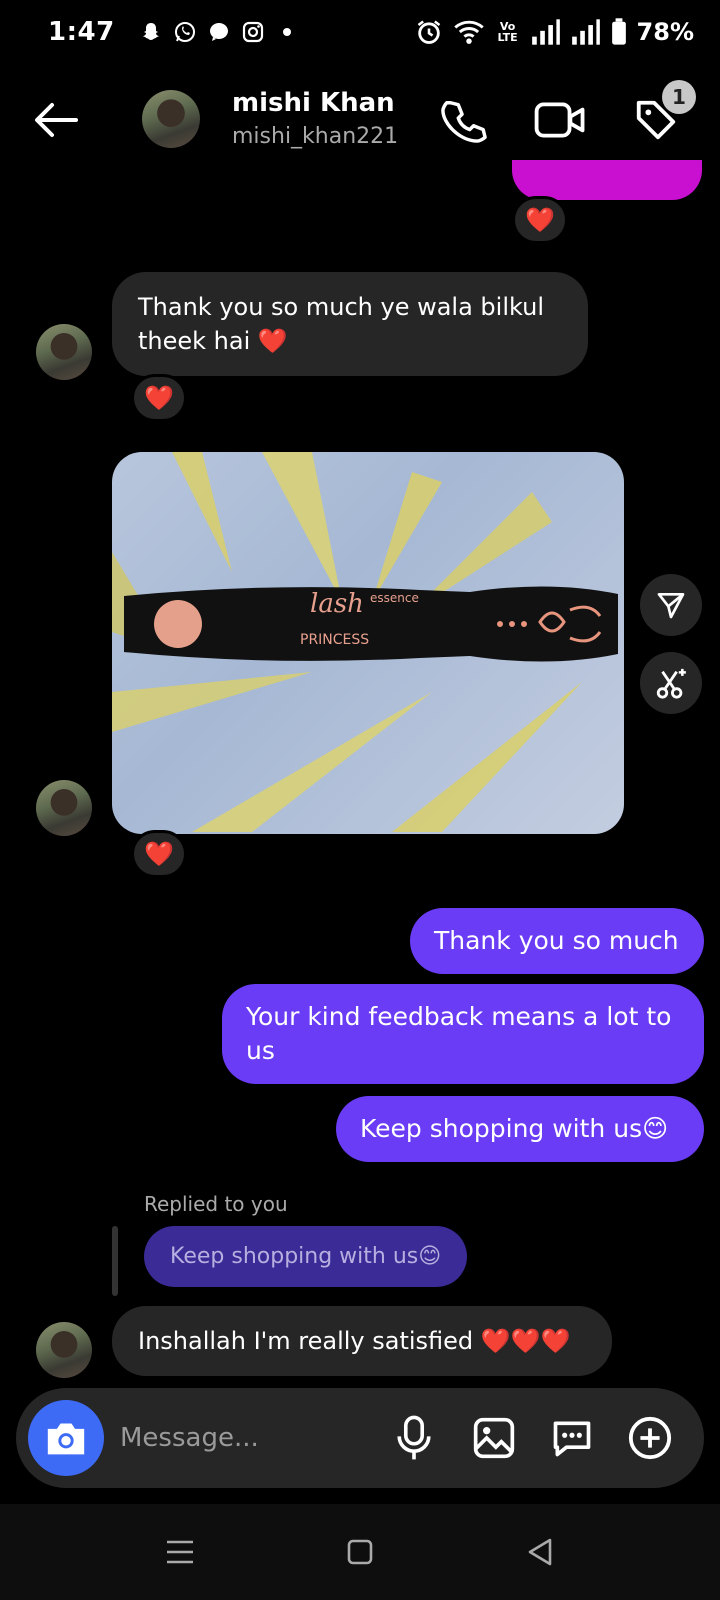 This screenshot has height=1600, width=720. Describe the element at coordinates (557, 941) in the screenshot. I see `outgoing-message: Thank you so much` at that location.